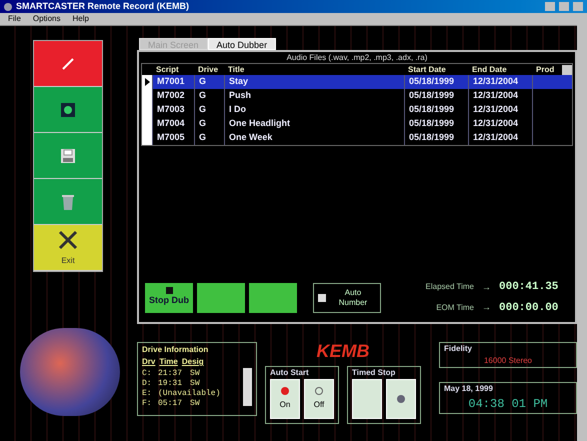 The image size is (587, 441). Describe the element at coordinates (459, 349) in the screenshot. I see `panel-title: Fidelity` at that location.